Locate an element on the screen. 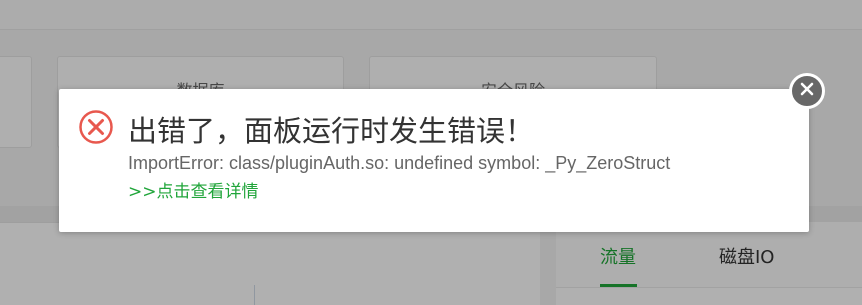 This screenshot has width=862, height=305. close-button is located at coordinates (807, 91).